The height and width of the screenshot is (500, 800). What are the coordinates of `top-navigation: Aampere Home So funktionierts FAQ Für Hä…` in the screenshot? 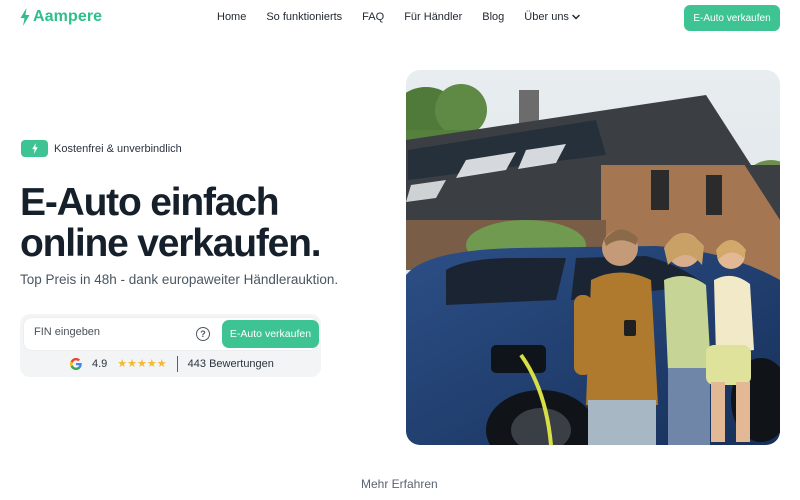 It's located at (400, 18).